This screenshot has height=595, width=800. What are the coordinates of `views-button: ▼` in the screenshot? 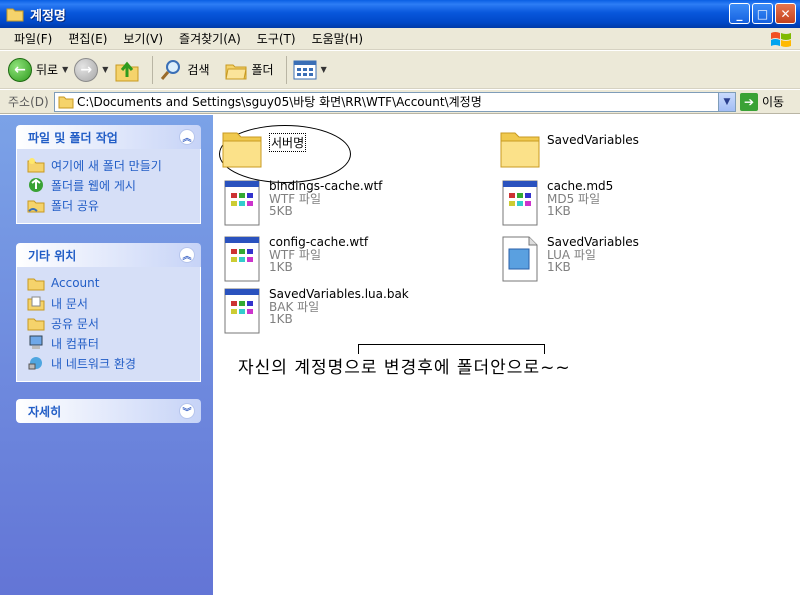 It's located at (310, 70).